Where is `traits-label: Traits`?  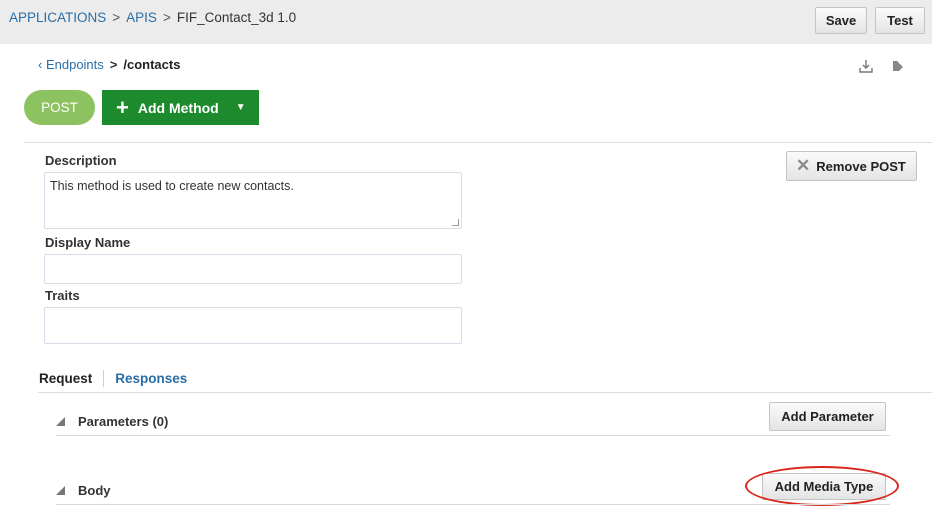 traits-label: Traits is located at coordinates (62, 295).